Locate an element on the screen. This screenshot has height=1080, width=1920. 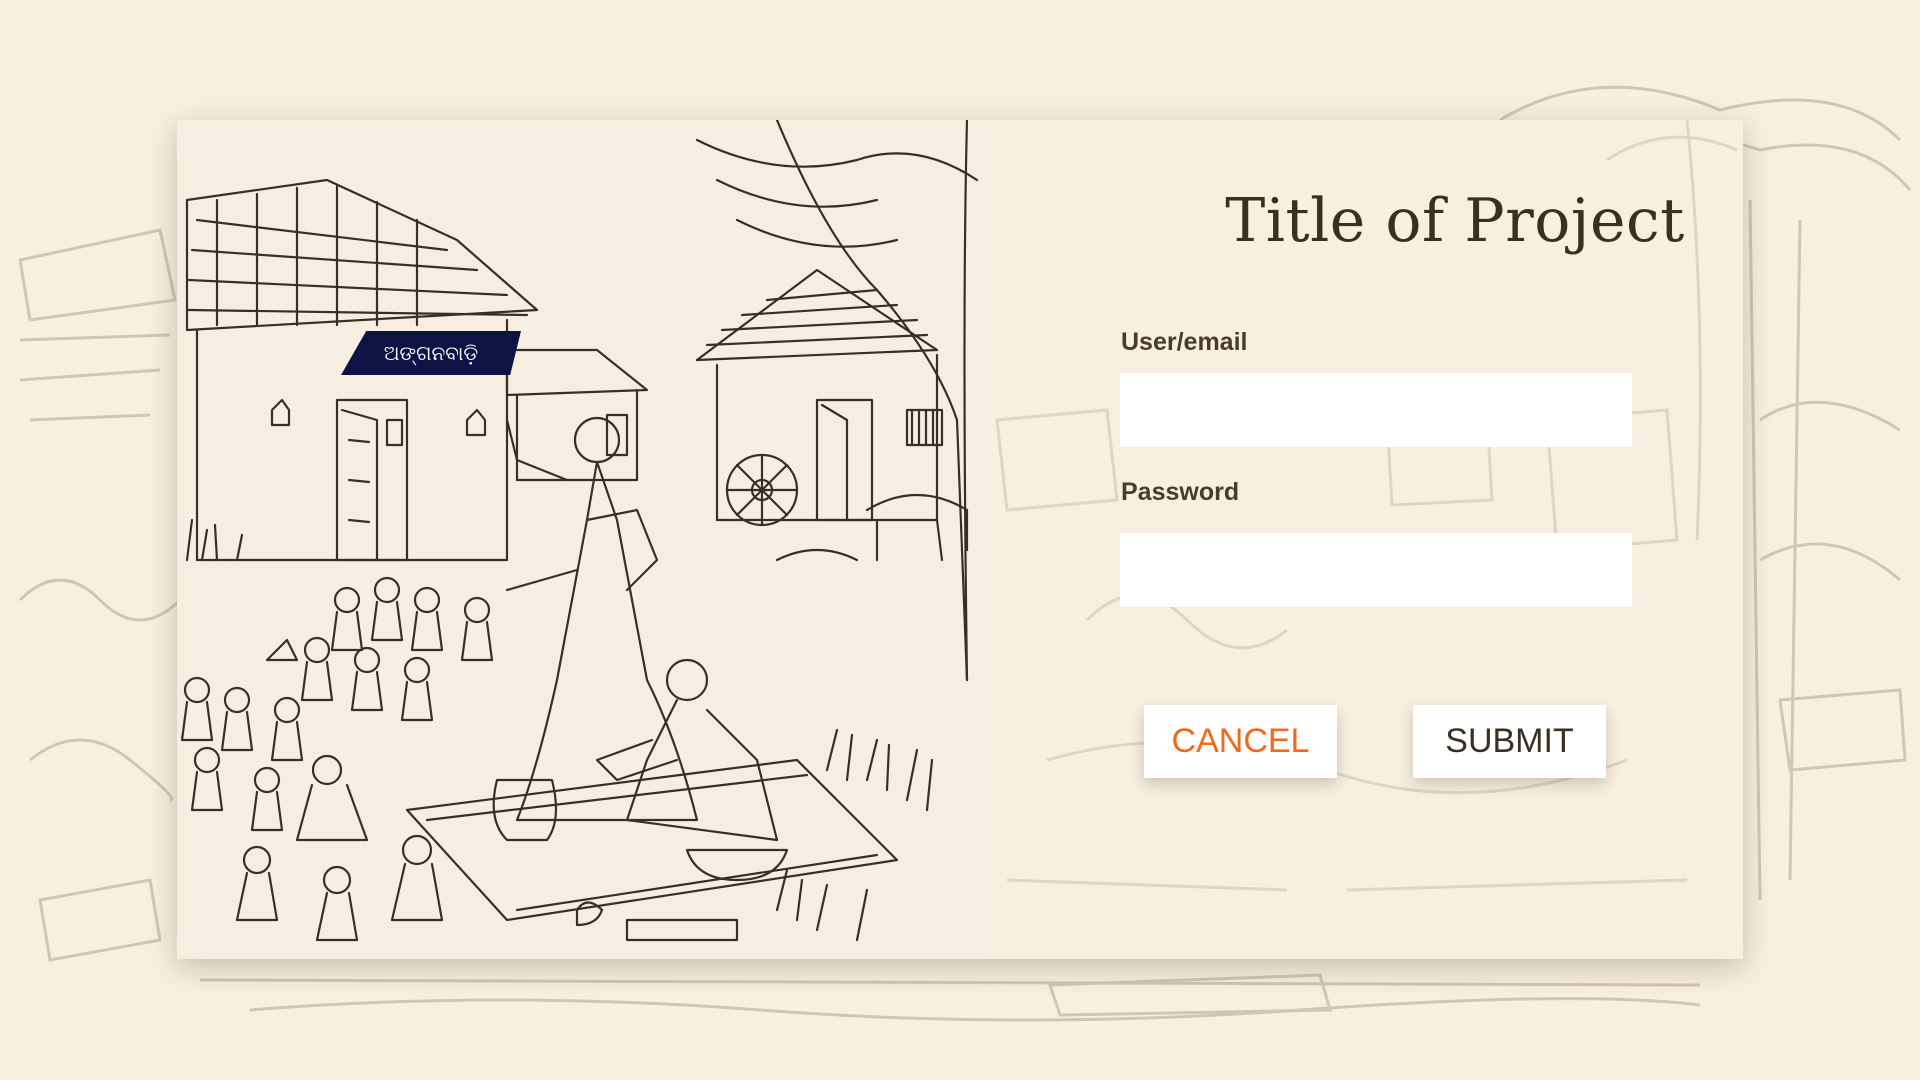
submit-button: SUBMIT is located at coordinates (1509, 741).